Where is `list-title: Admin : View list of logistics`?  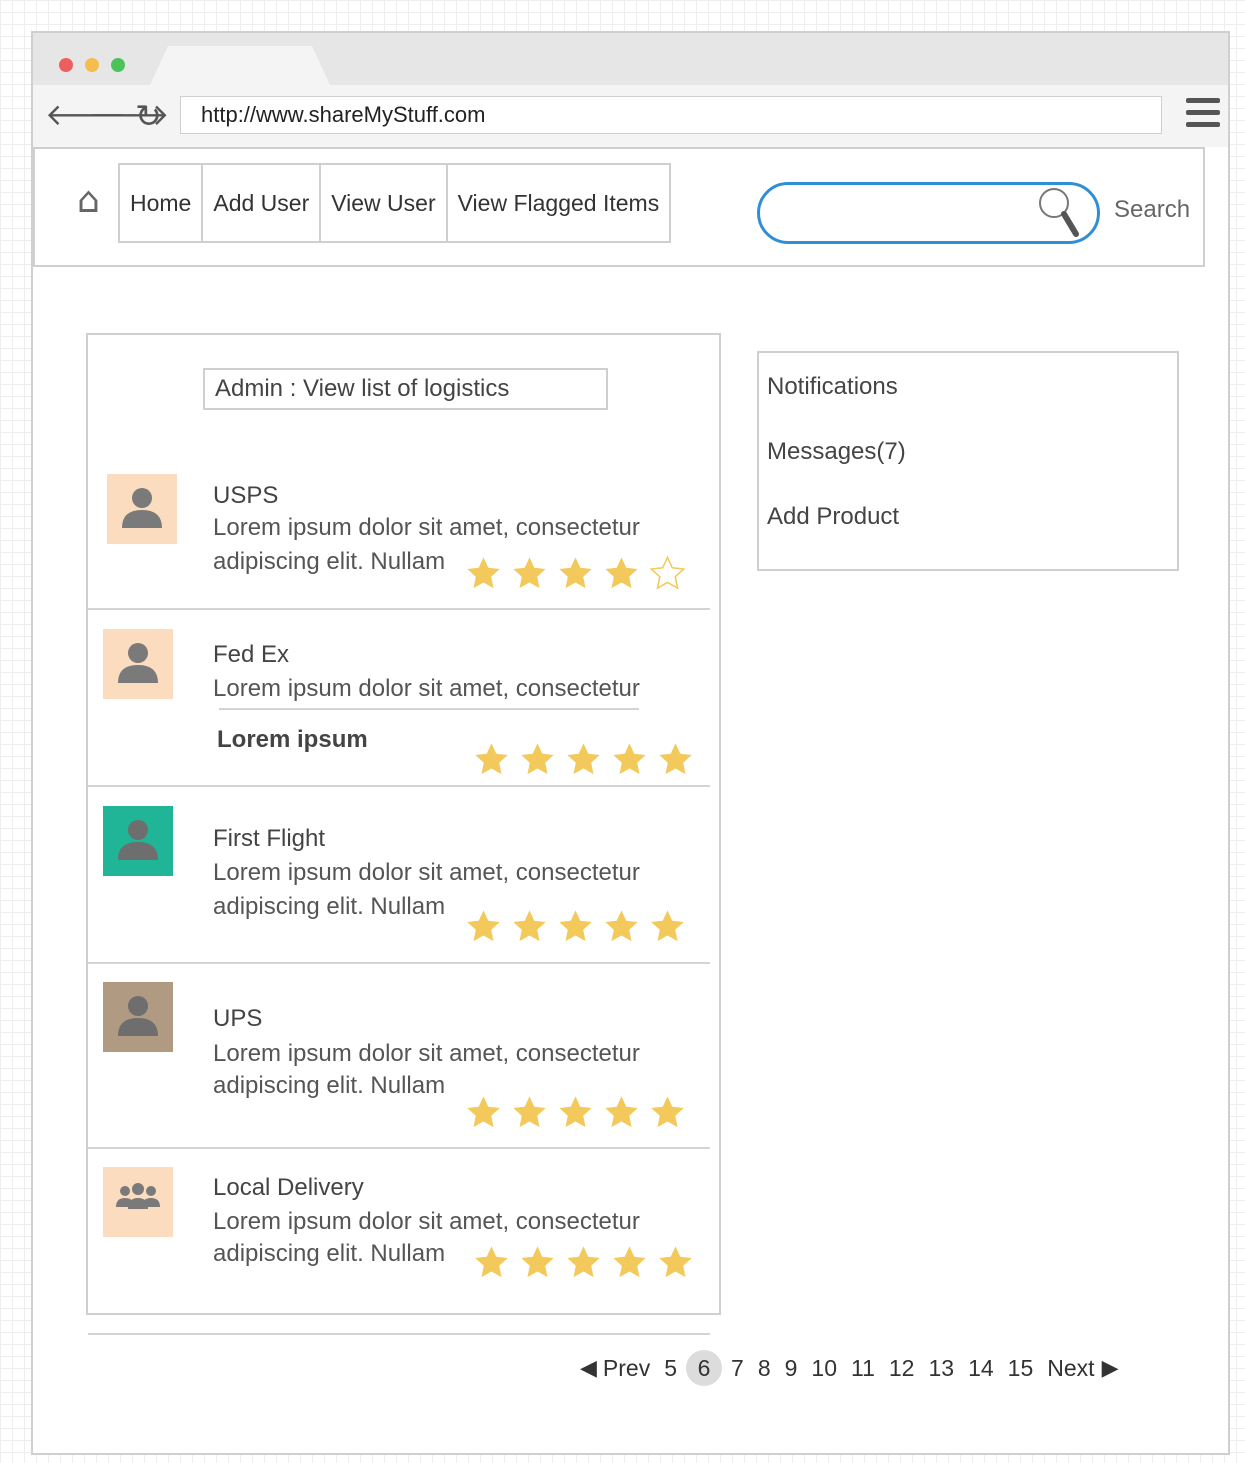
list-title: Admin : View list of logistics is located at coordinates (405, 389).